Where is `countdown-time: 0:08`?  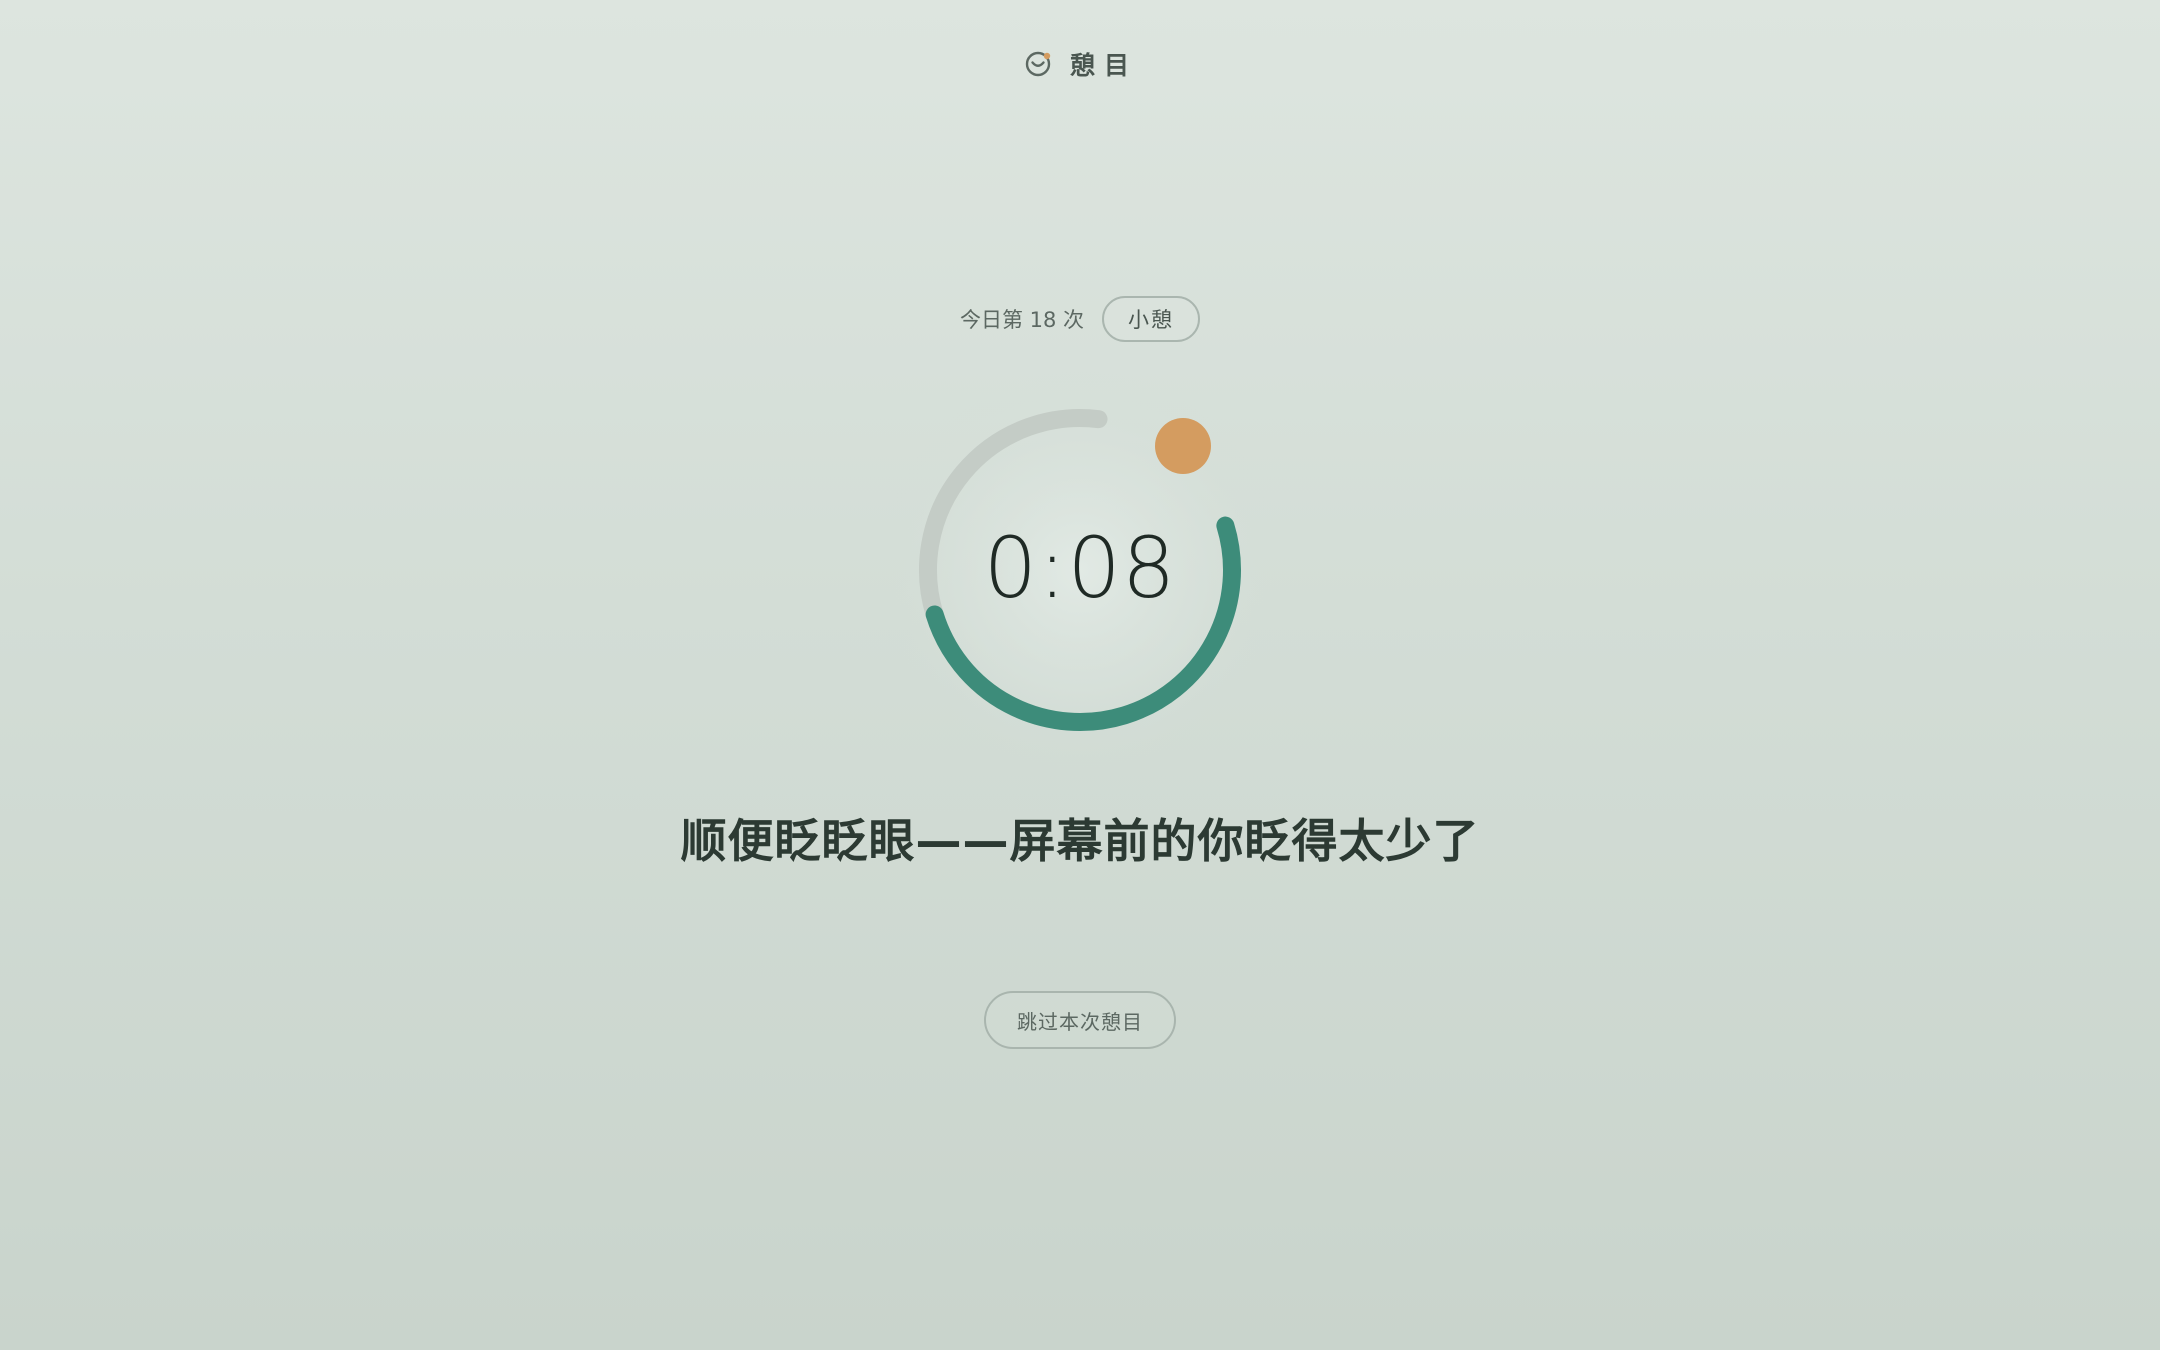 countdown-time: 0:08 is located at coordinates (1080, 568).